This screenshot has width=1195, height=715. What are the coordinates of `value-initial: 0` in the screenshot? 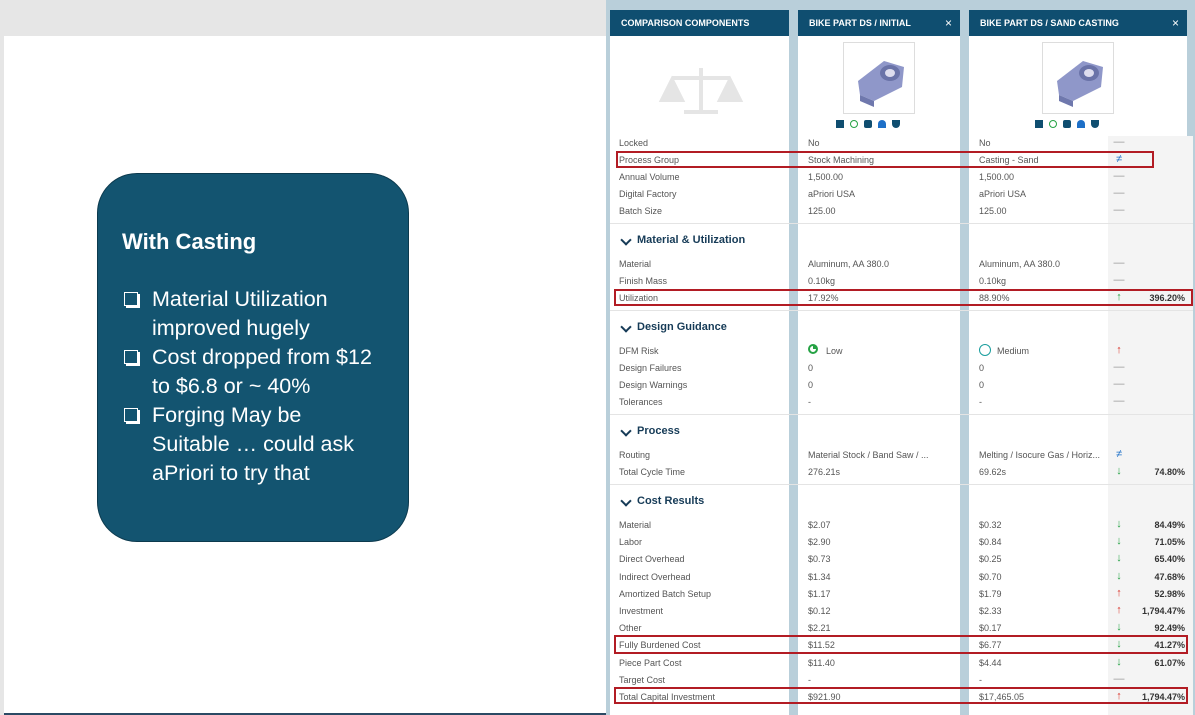 It's located at (811, 368).